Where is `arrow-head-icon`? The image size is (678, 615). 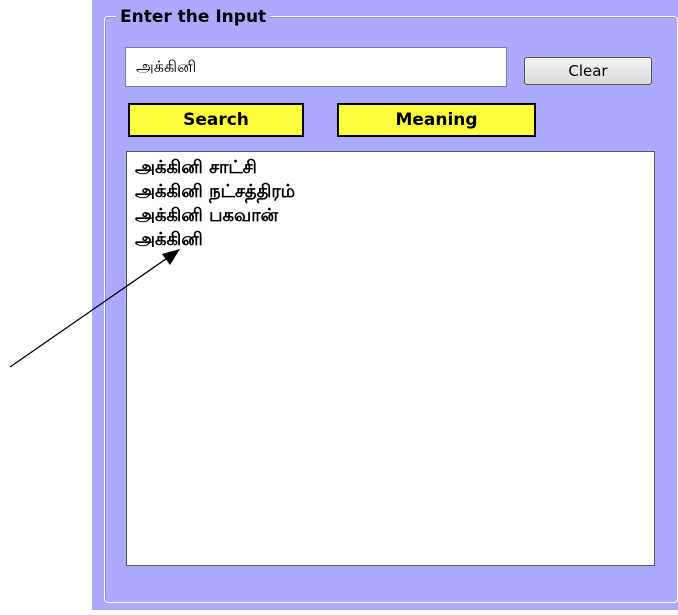
arrow-head-icon is located at coordinates (171, 257).